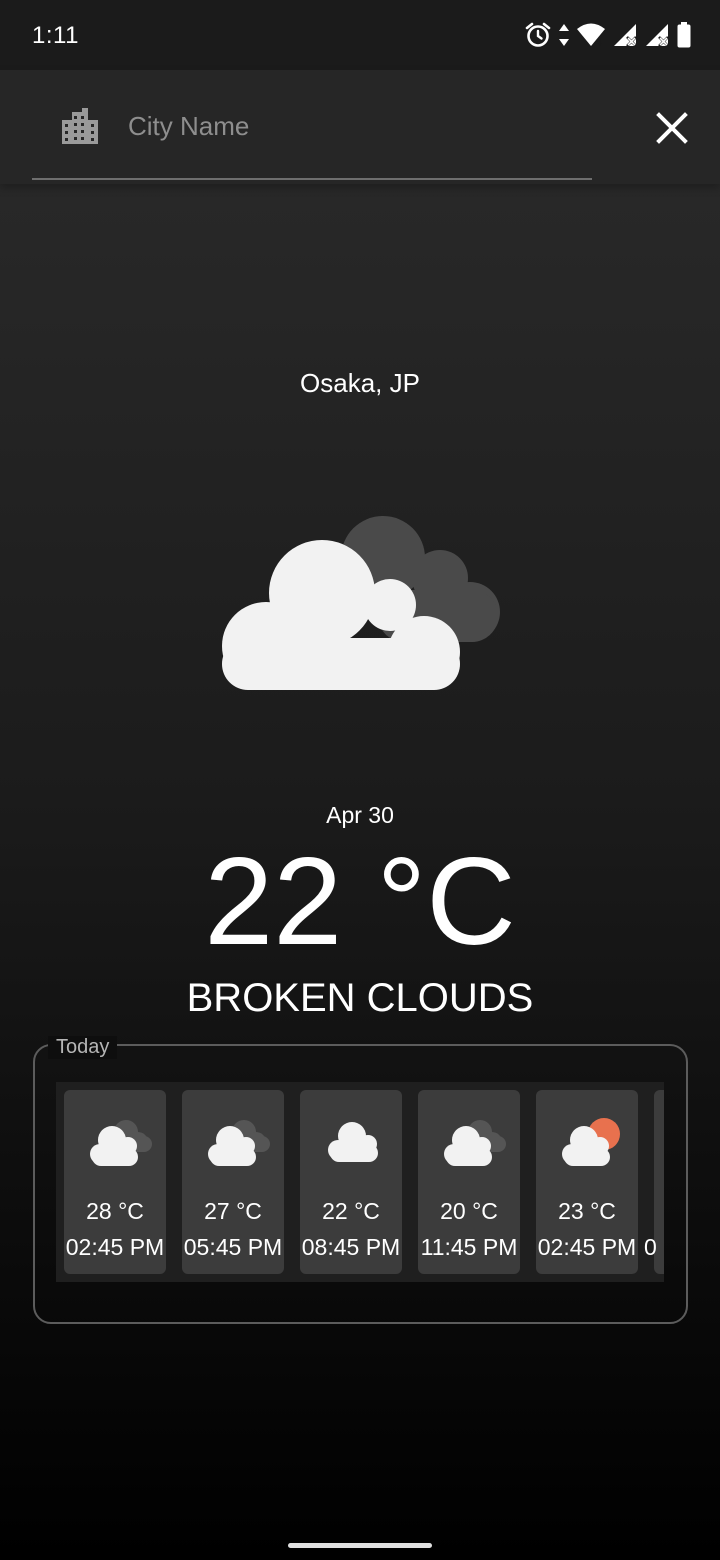 This screenshot has width=720, height=1560. Describe the element at coordinates (587, 1182) in the screenshot. I see `forecast-card: 23 °C 02:45 PM` at that location.